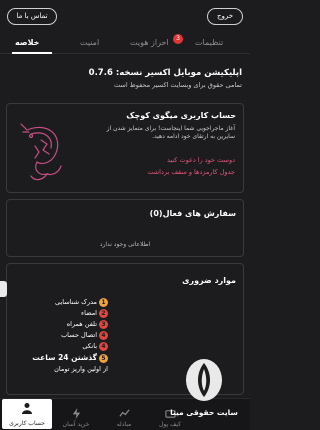 This screenshot has width=320, height=430. I want to click on watermark-logo-icon, so click(204, 380).